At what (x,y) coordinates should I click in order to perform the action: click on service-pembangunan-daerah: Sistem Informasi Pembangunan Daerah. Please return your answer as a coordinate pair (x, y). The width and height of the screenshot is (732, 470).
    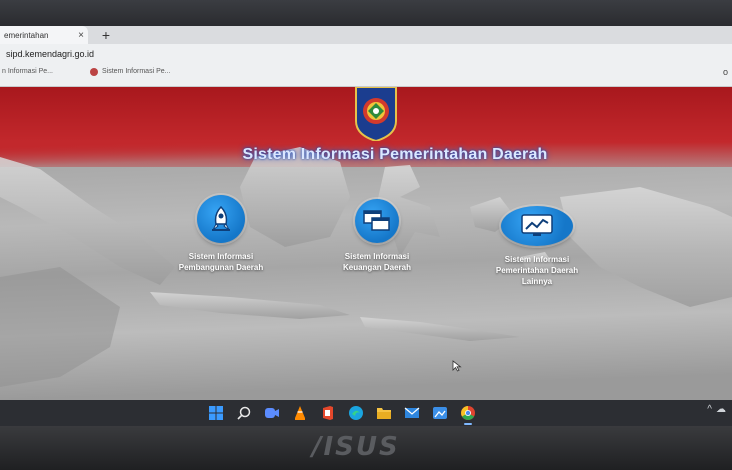
    Looking at the image, I should click on (221, 234).